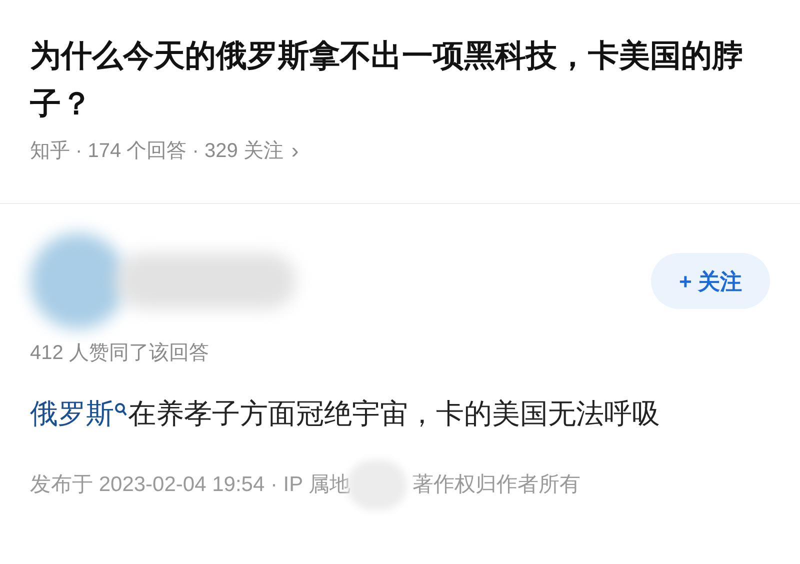 The height and width of the screenshot is (564, 800). I want to click on copyright-note: 著作权归作者所有, so click(496, 485).